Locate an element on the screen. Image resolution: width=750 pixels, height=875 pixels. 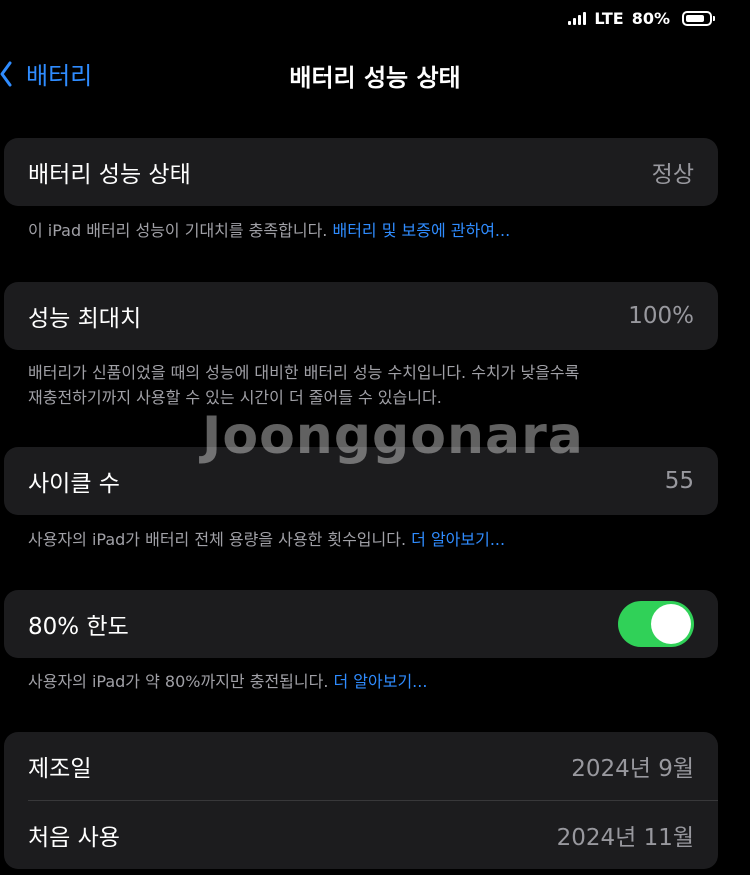
first-use-date-value: 2024년 11월 is located at coordinates (625, 838).